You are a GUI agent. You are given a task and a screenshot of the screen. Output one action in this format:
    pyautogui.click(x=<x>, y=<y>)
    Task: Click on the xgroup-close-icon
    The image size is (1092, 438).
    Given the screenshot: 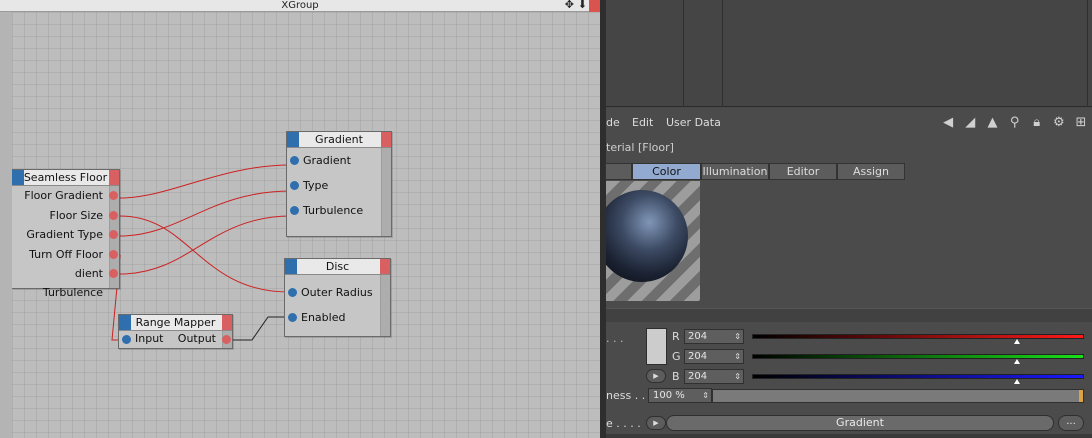 What is the action you would take?
    pyautogui.click(x=594, y=6)
    